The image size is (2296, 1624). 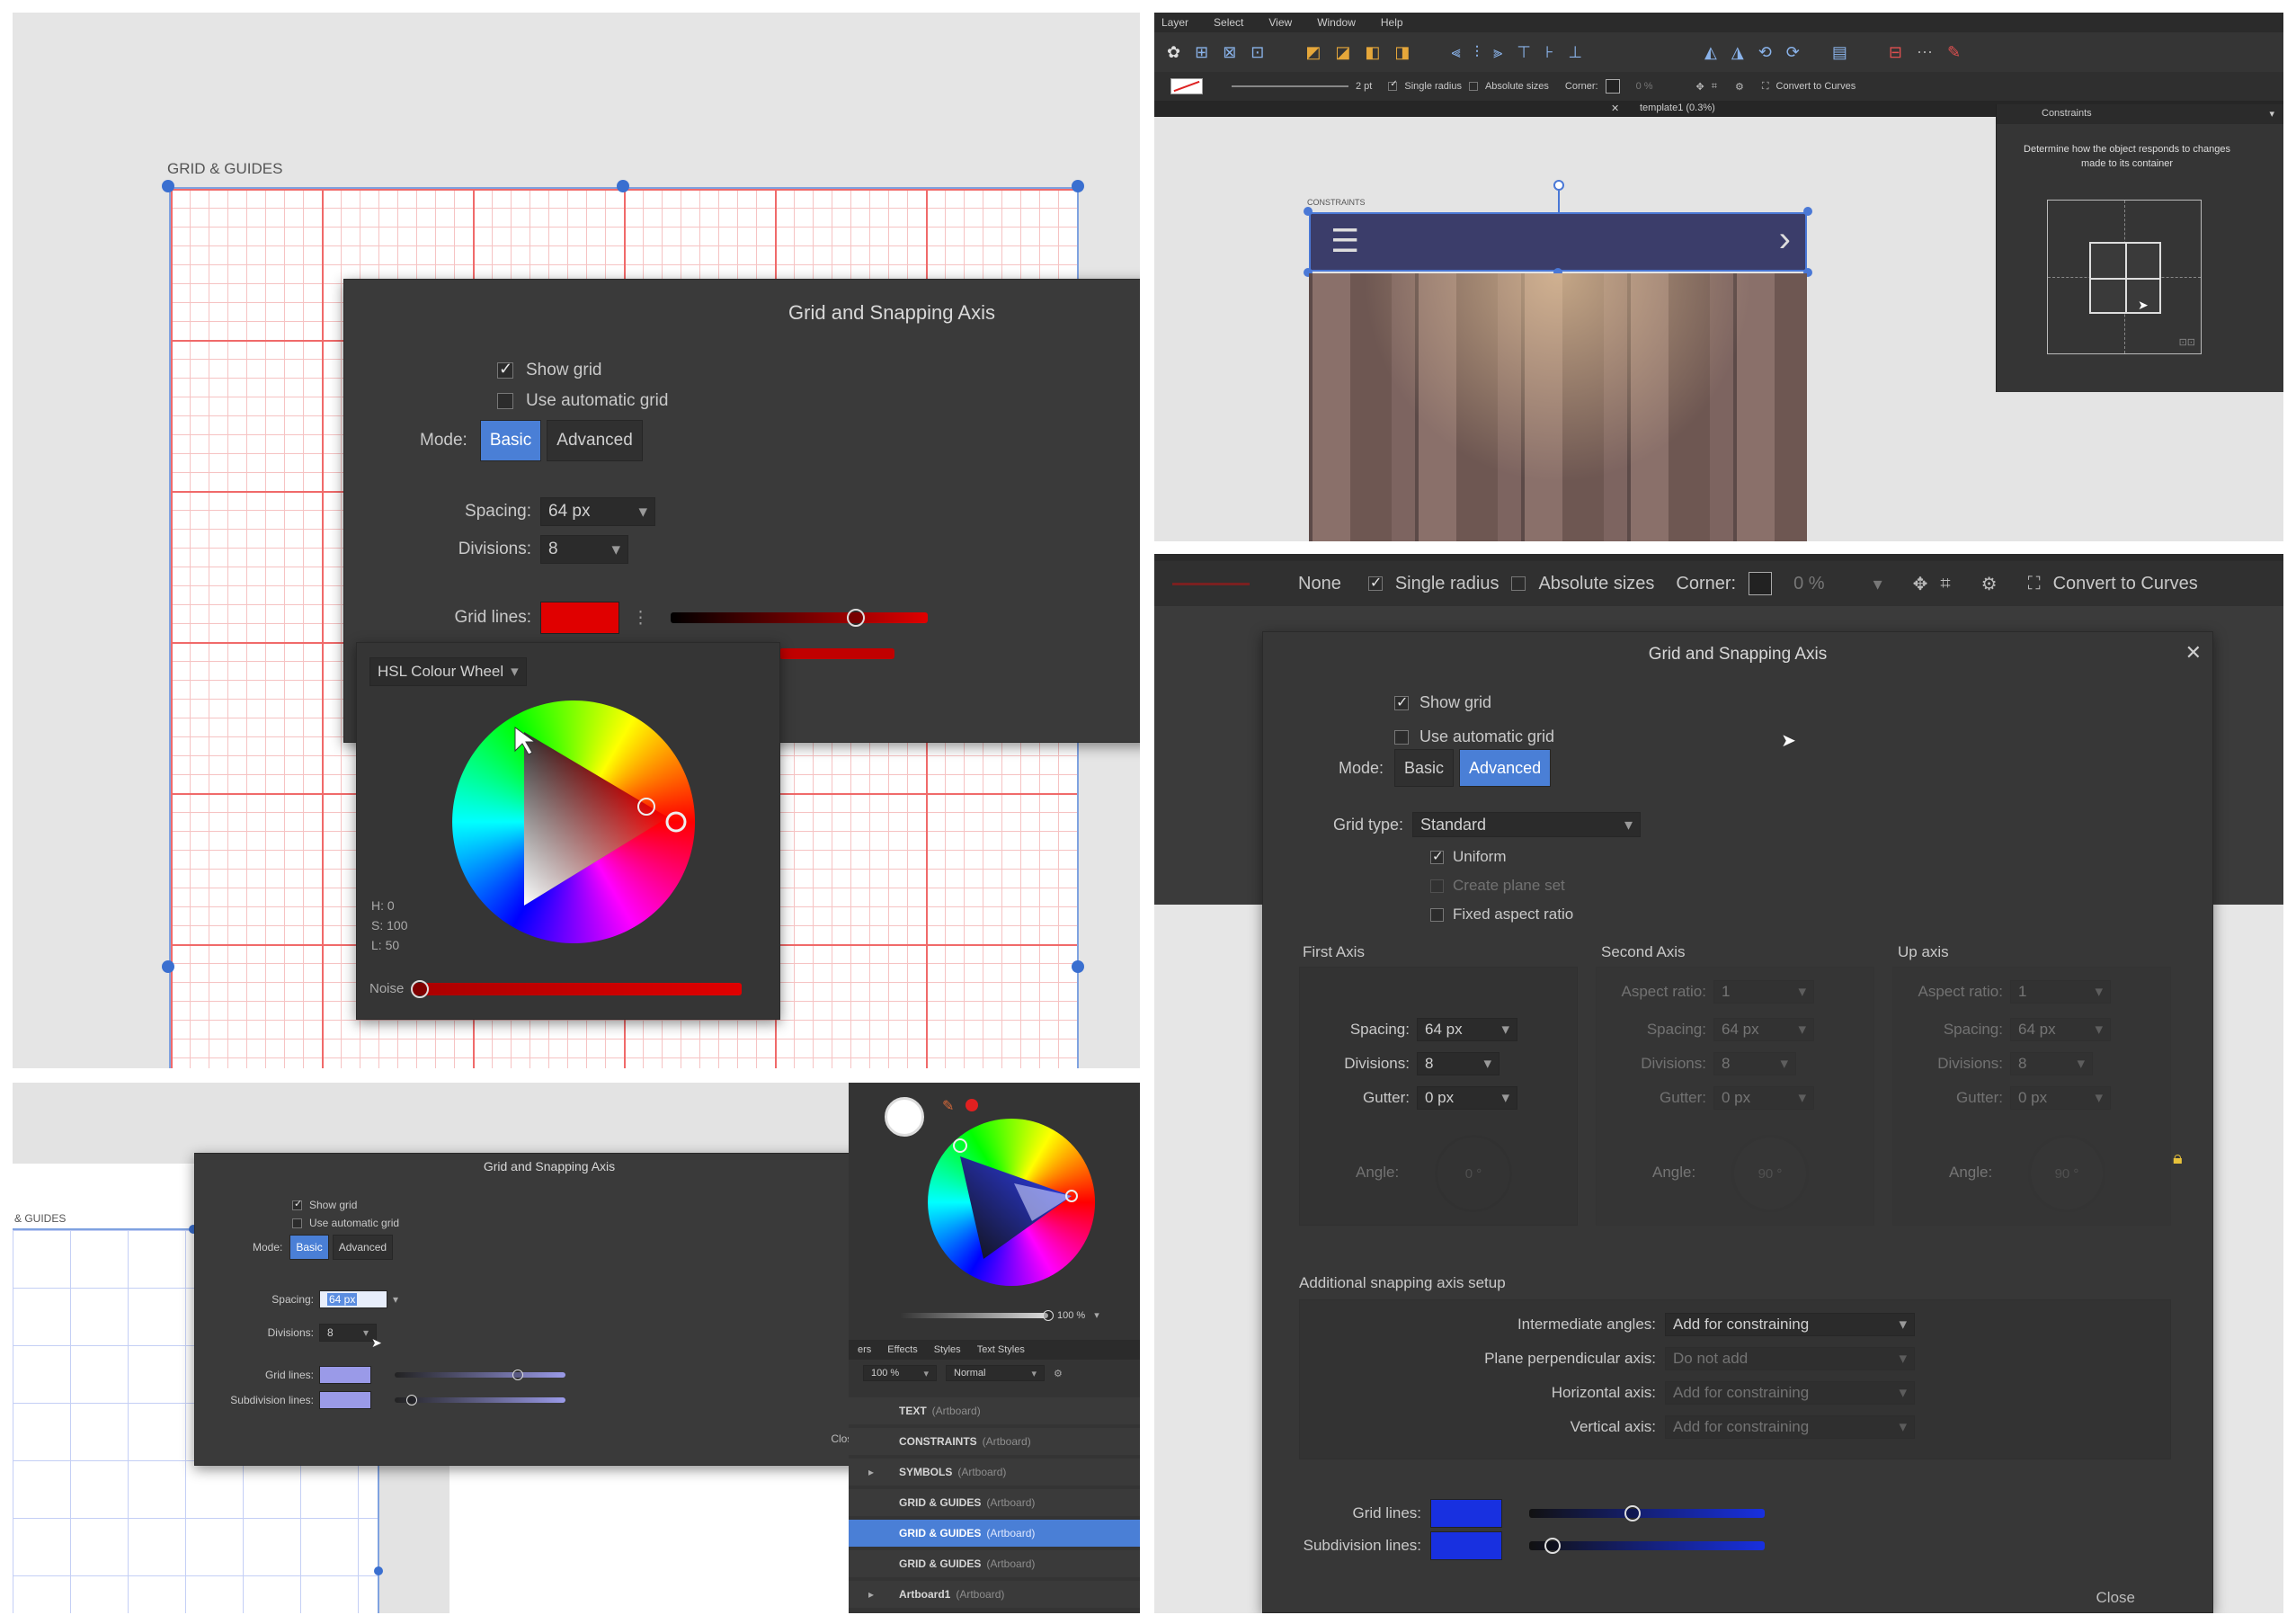 What do you see at coordinates (1280, 22) in the screenshot?
I see `menu-view: View` at bounding box center [1280, 22].